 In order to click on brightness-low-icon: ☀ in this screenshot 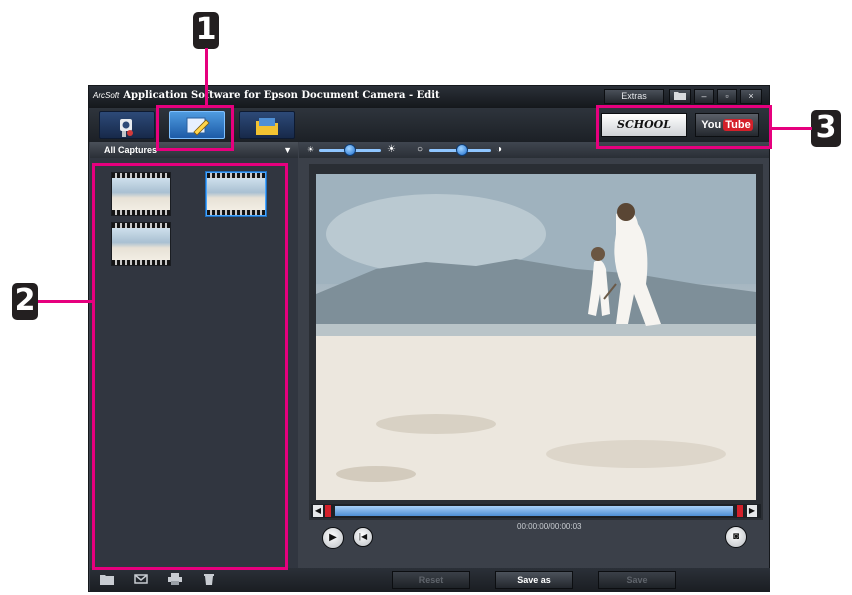, I will do `click(311, 149)`.